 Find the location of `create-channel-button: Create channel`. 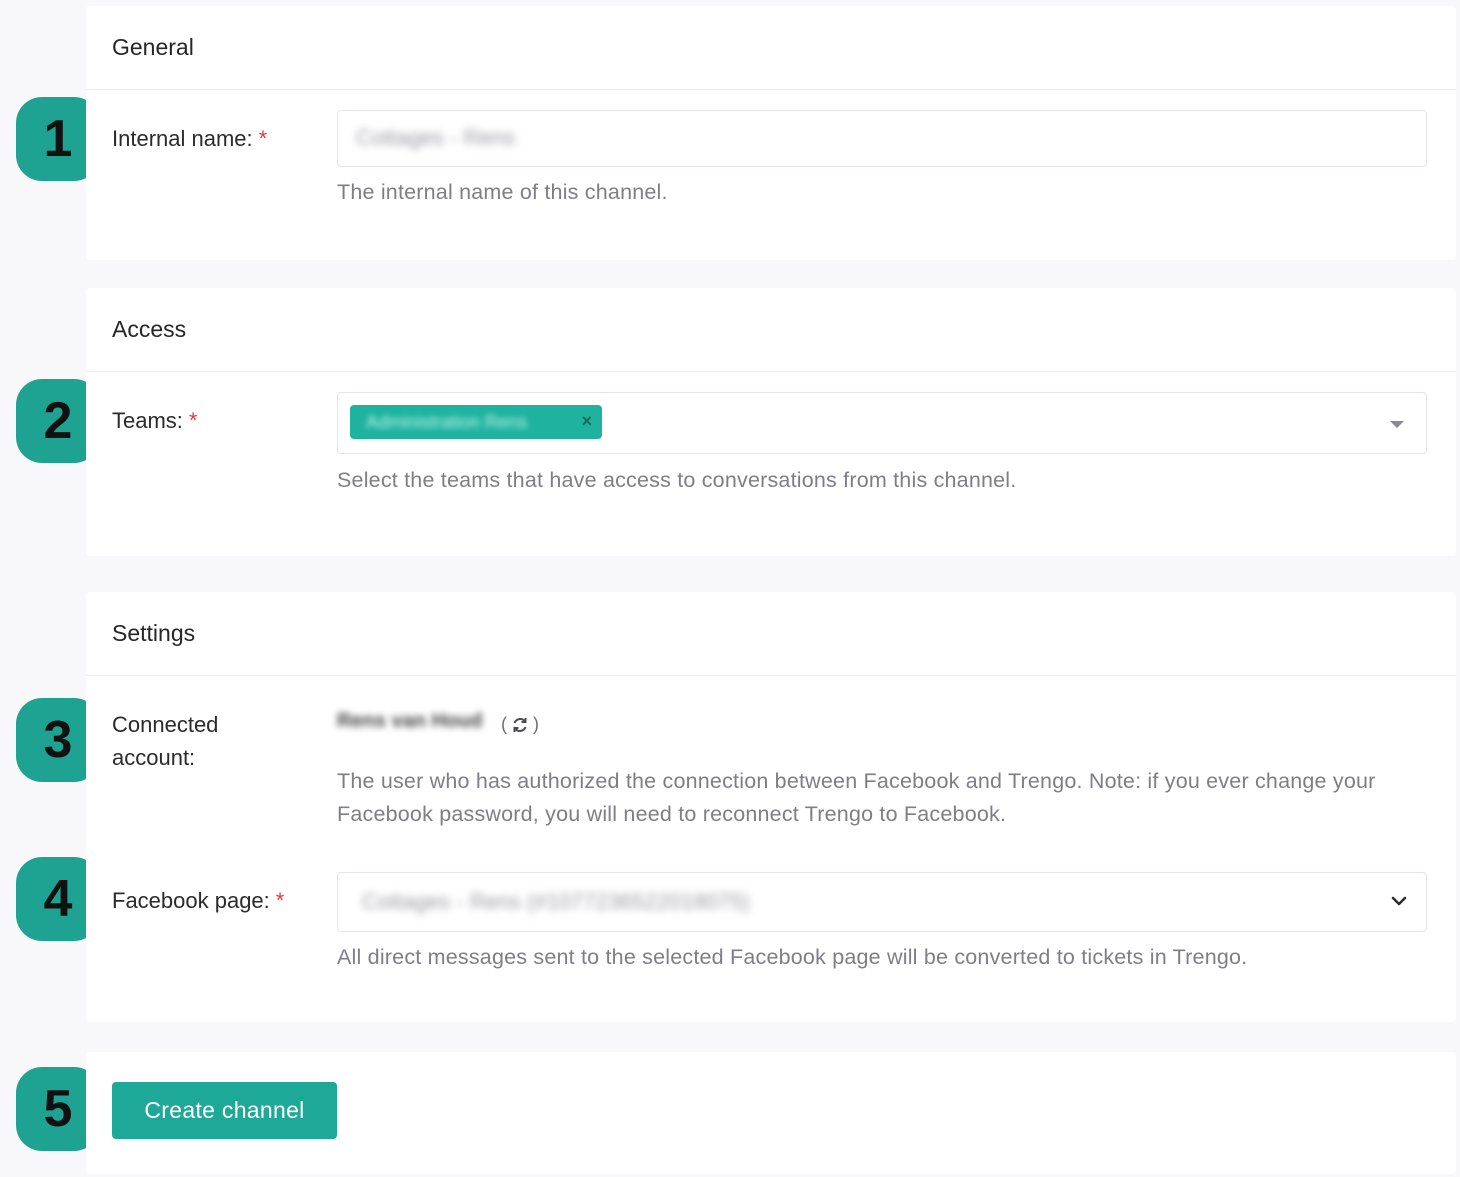

create-channel-button: Create channel is located at coordinates (224, 1110).